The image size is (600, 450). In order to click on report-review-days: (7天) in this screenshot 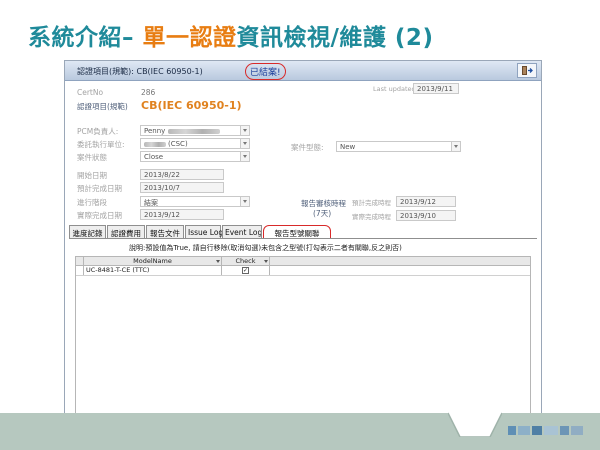, I will do `click(322, 213)`.